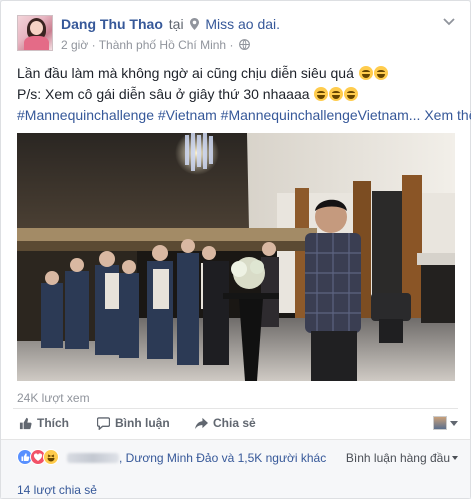 This screenshot has width=471, height=499. What do you see at coordinates (53, 398) in the screenshot?
I see `view-count: 24K lượt xem` at bounding box center [53, 398].